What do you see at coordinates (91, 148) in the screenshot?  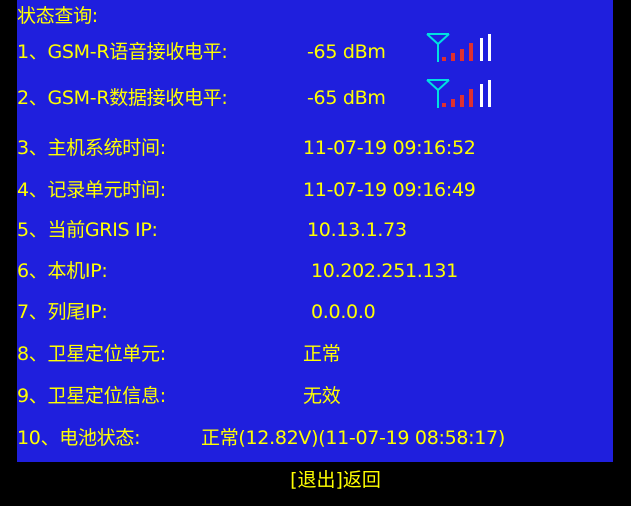 I see `row-label: 3、主机系统时间:` at bounding box center [91, 148].